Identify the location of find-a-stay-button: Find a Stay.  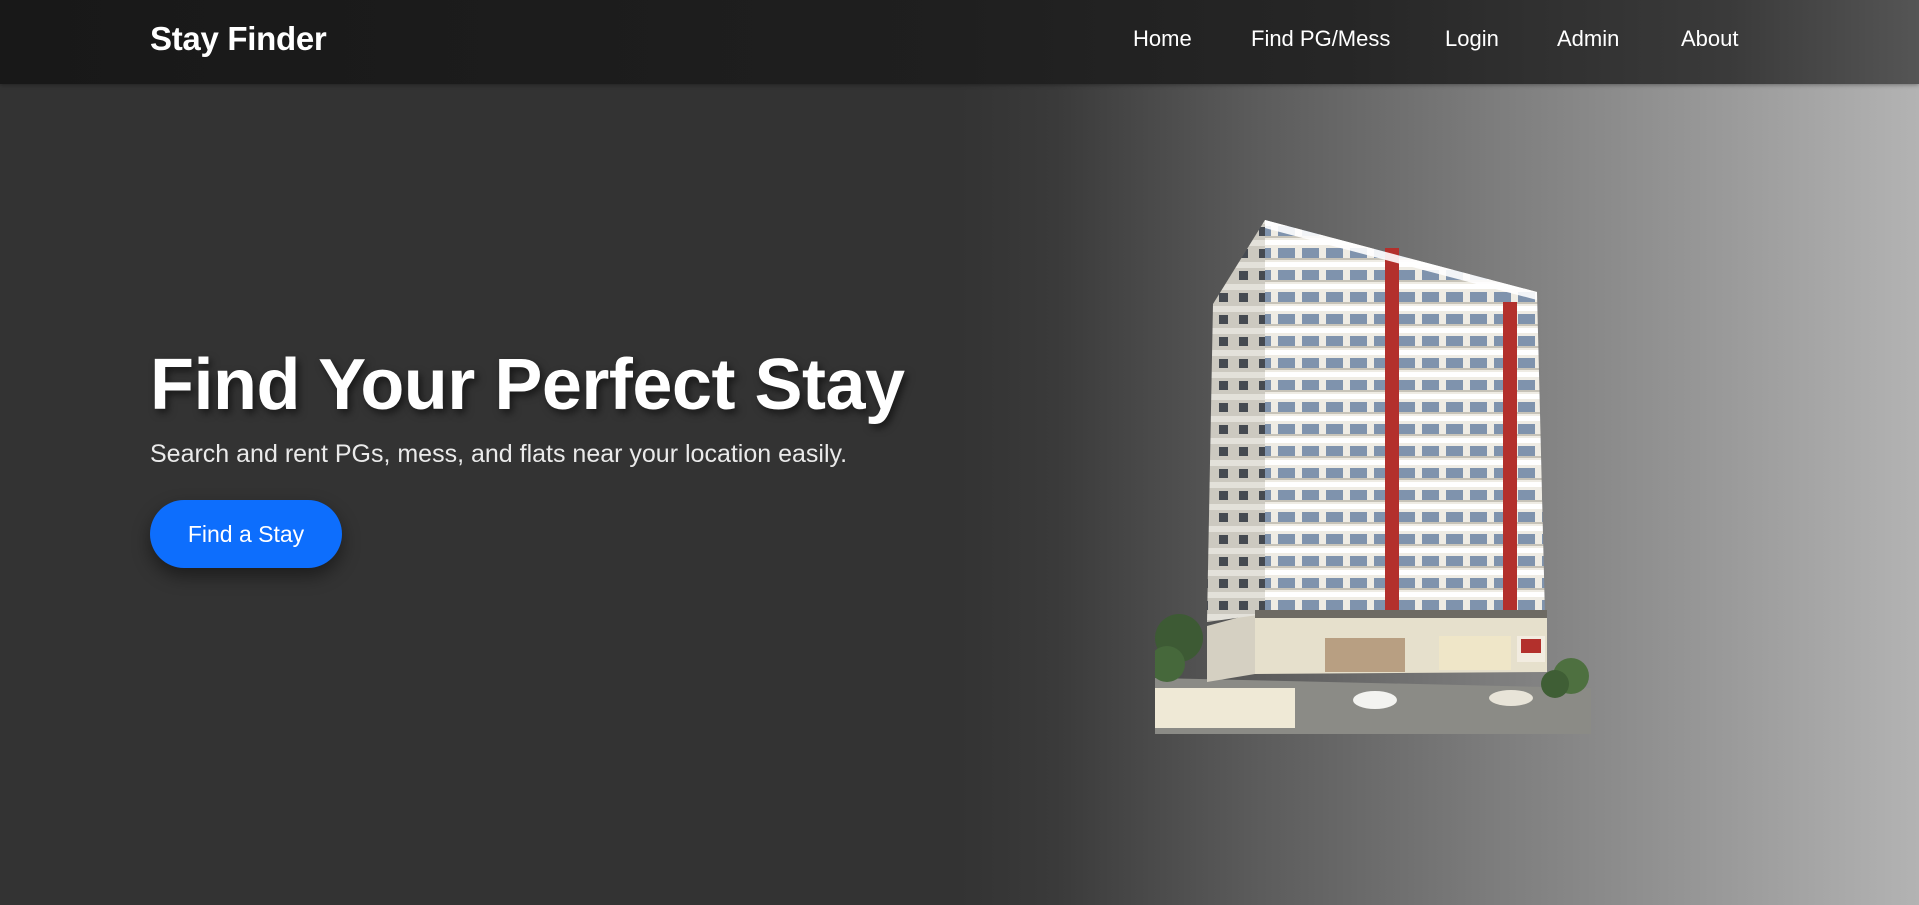
(246, 534).